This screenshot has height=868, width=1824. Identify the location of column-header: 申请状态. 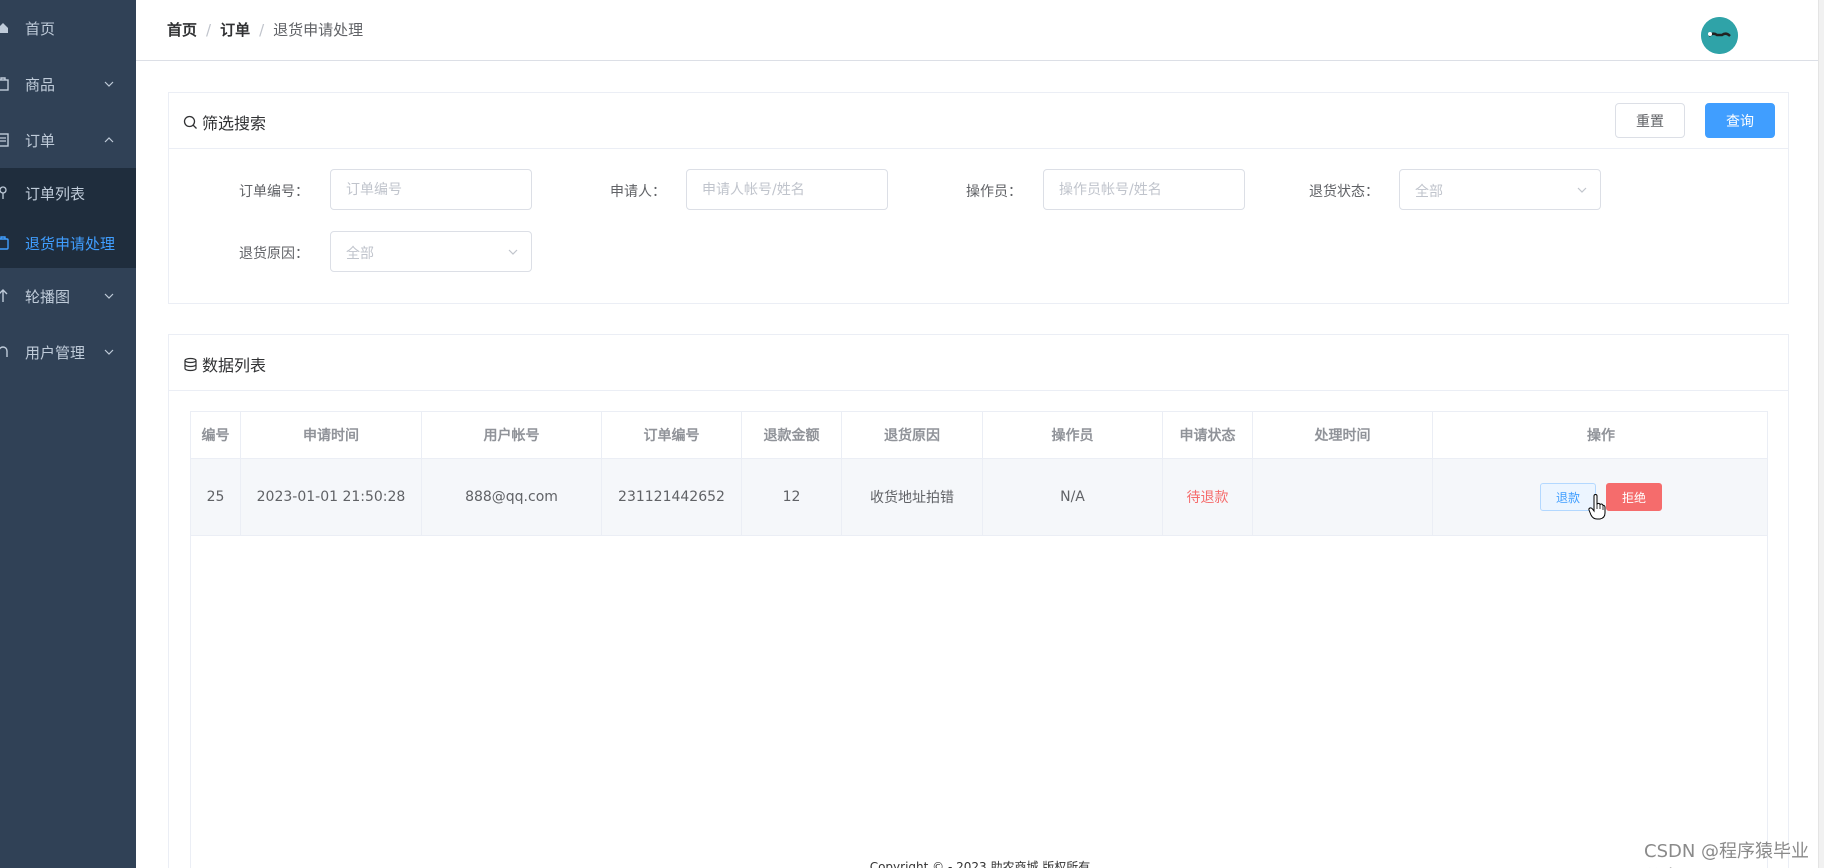
(1208, 435).